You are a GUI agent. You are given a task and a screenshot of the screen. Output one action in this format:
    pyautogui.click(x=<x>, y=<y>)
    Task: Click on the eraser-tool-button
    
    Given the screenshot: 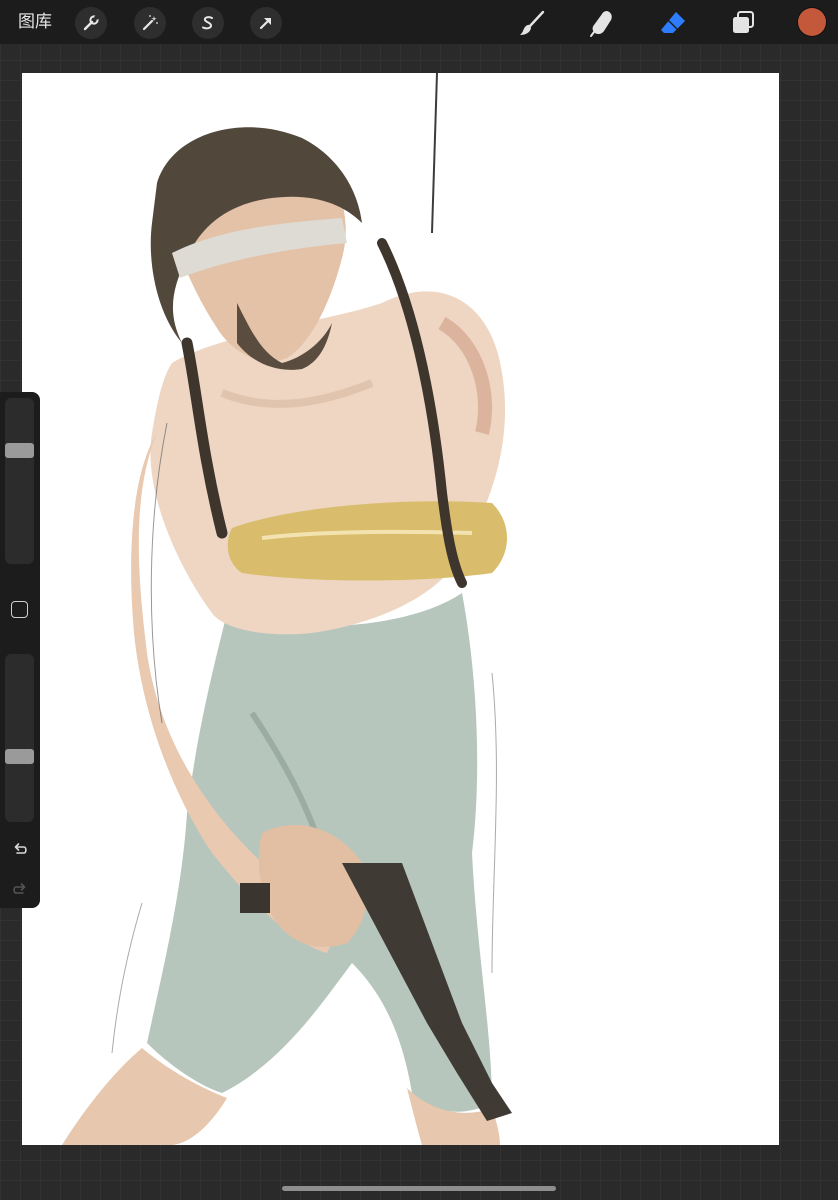 What is the action you would take?
    pyautogui.click(x=673, y=23)
    